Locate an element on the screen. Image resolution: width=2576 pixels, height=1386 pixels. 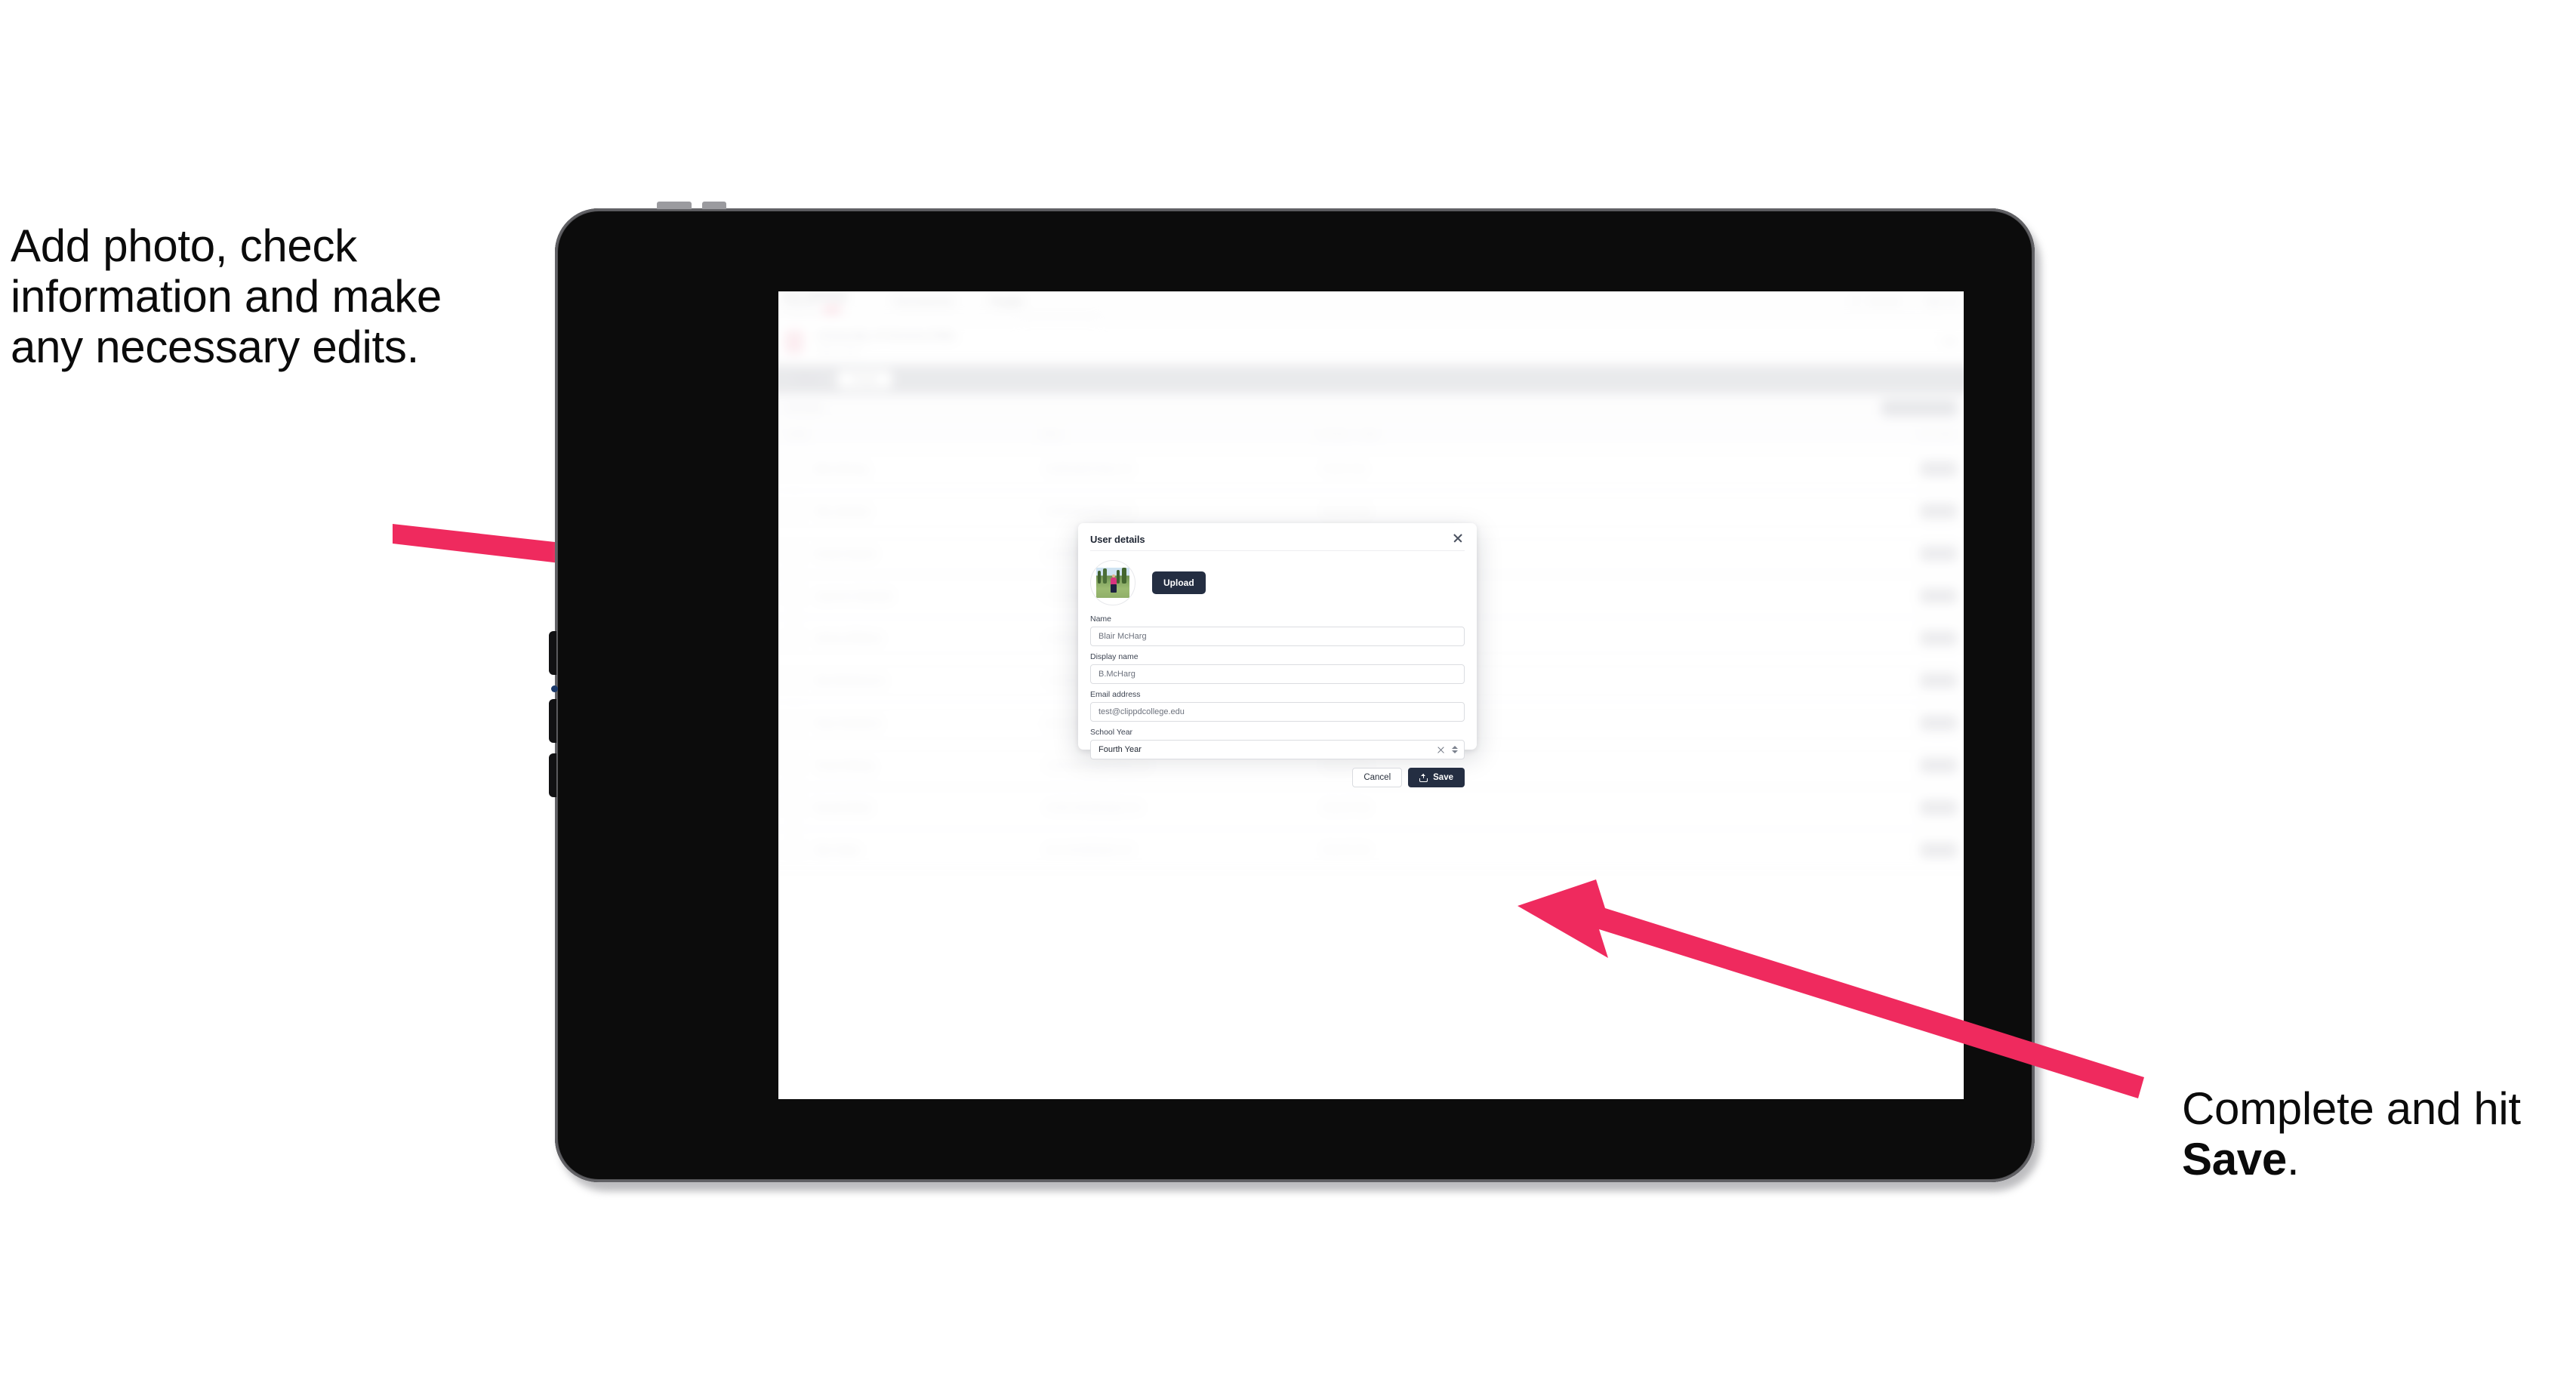
right-instruction-caption: Complete and hit Save. is located at coordinates (2370, 1109).